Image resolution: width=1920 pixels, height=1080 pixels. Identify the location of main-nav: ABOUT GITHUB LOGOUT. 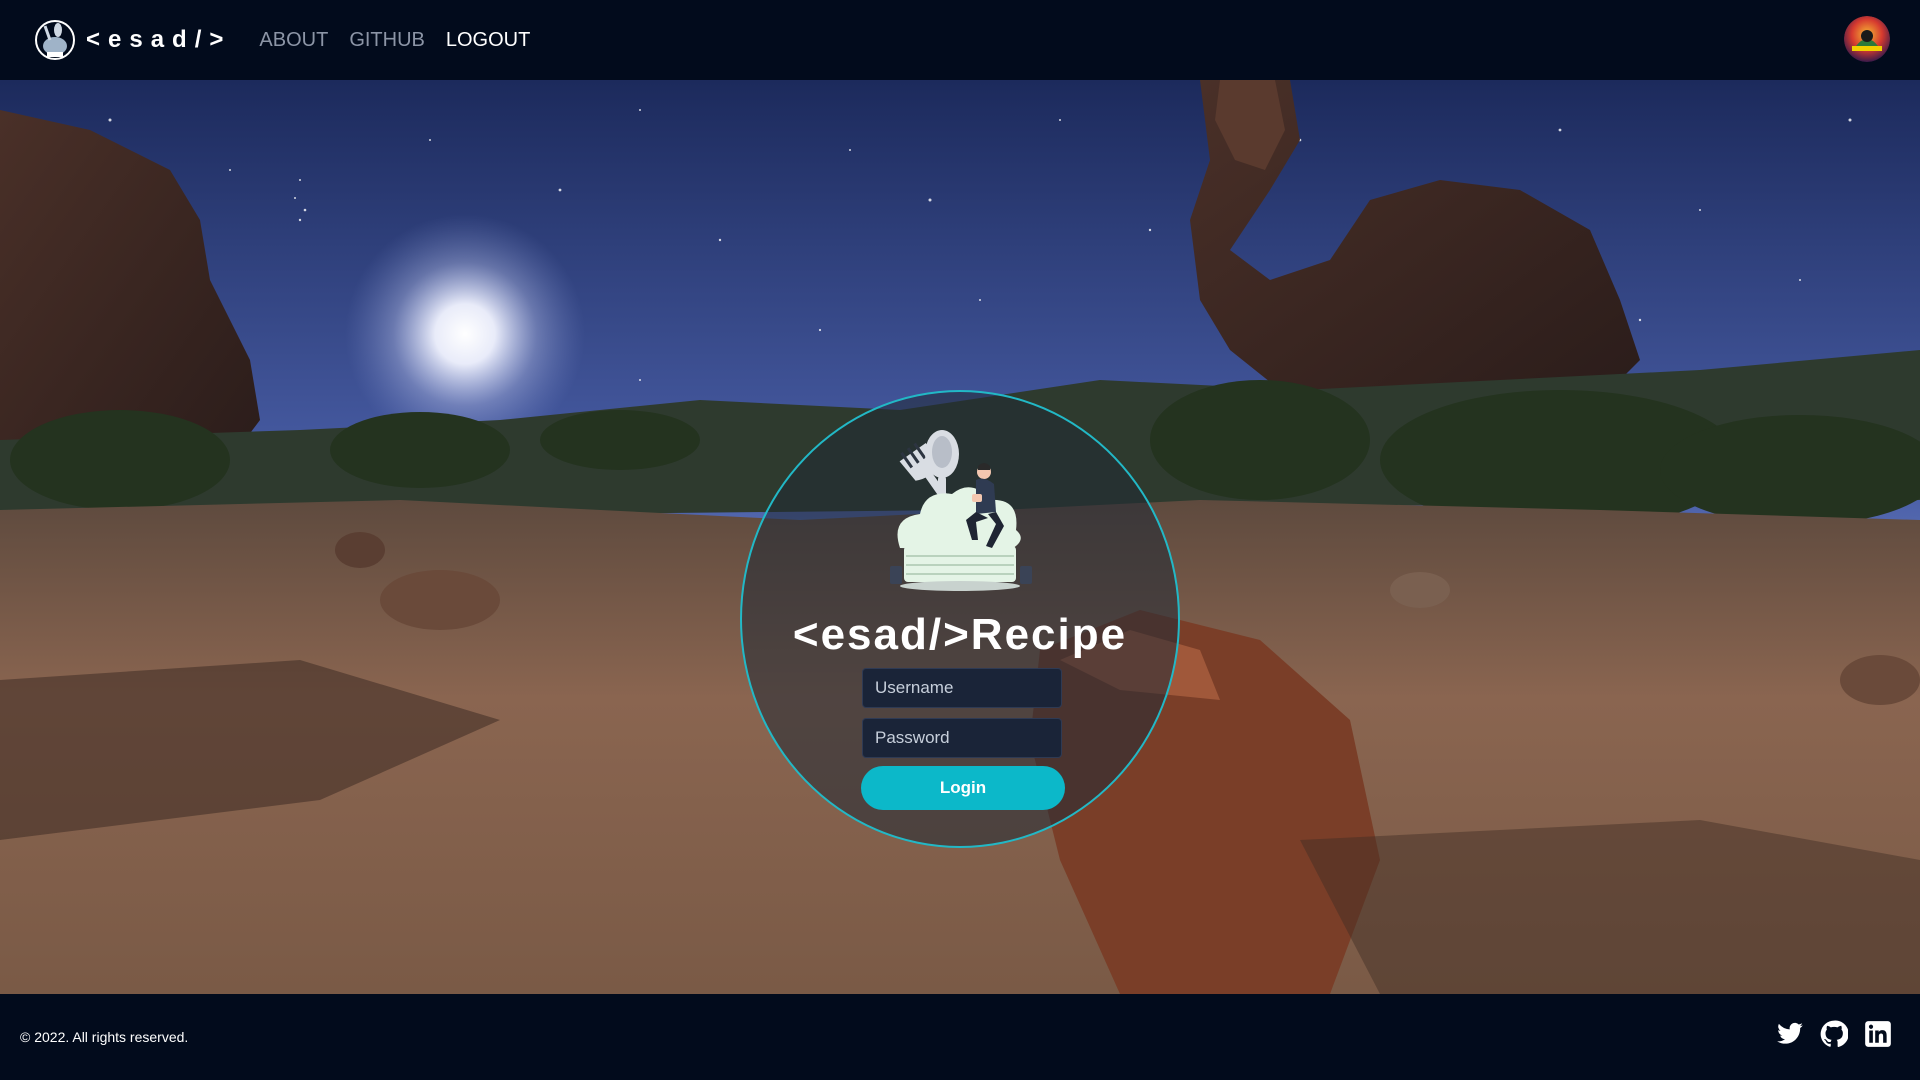
(405, 40).